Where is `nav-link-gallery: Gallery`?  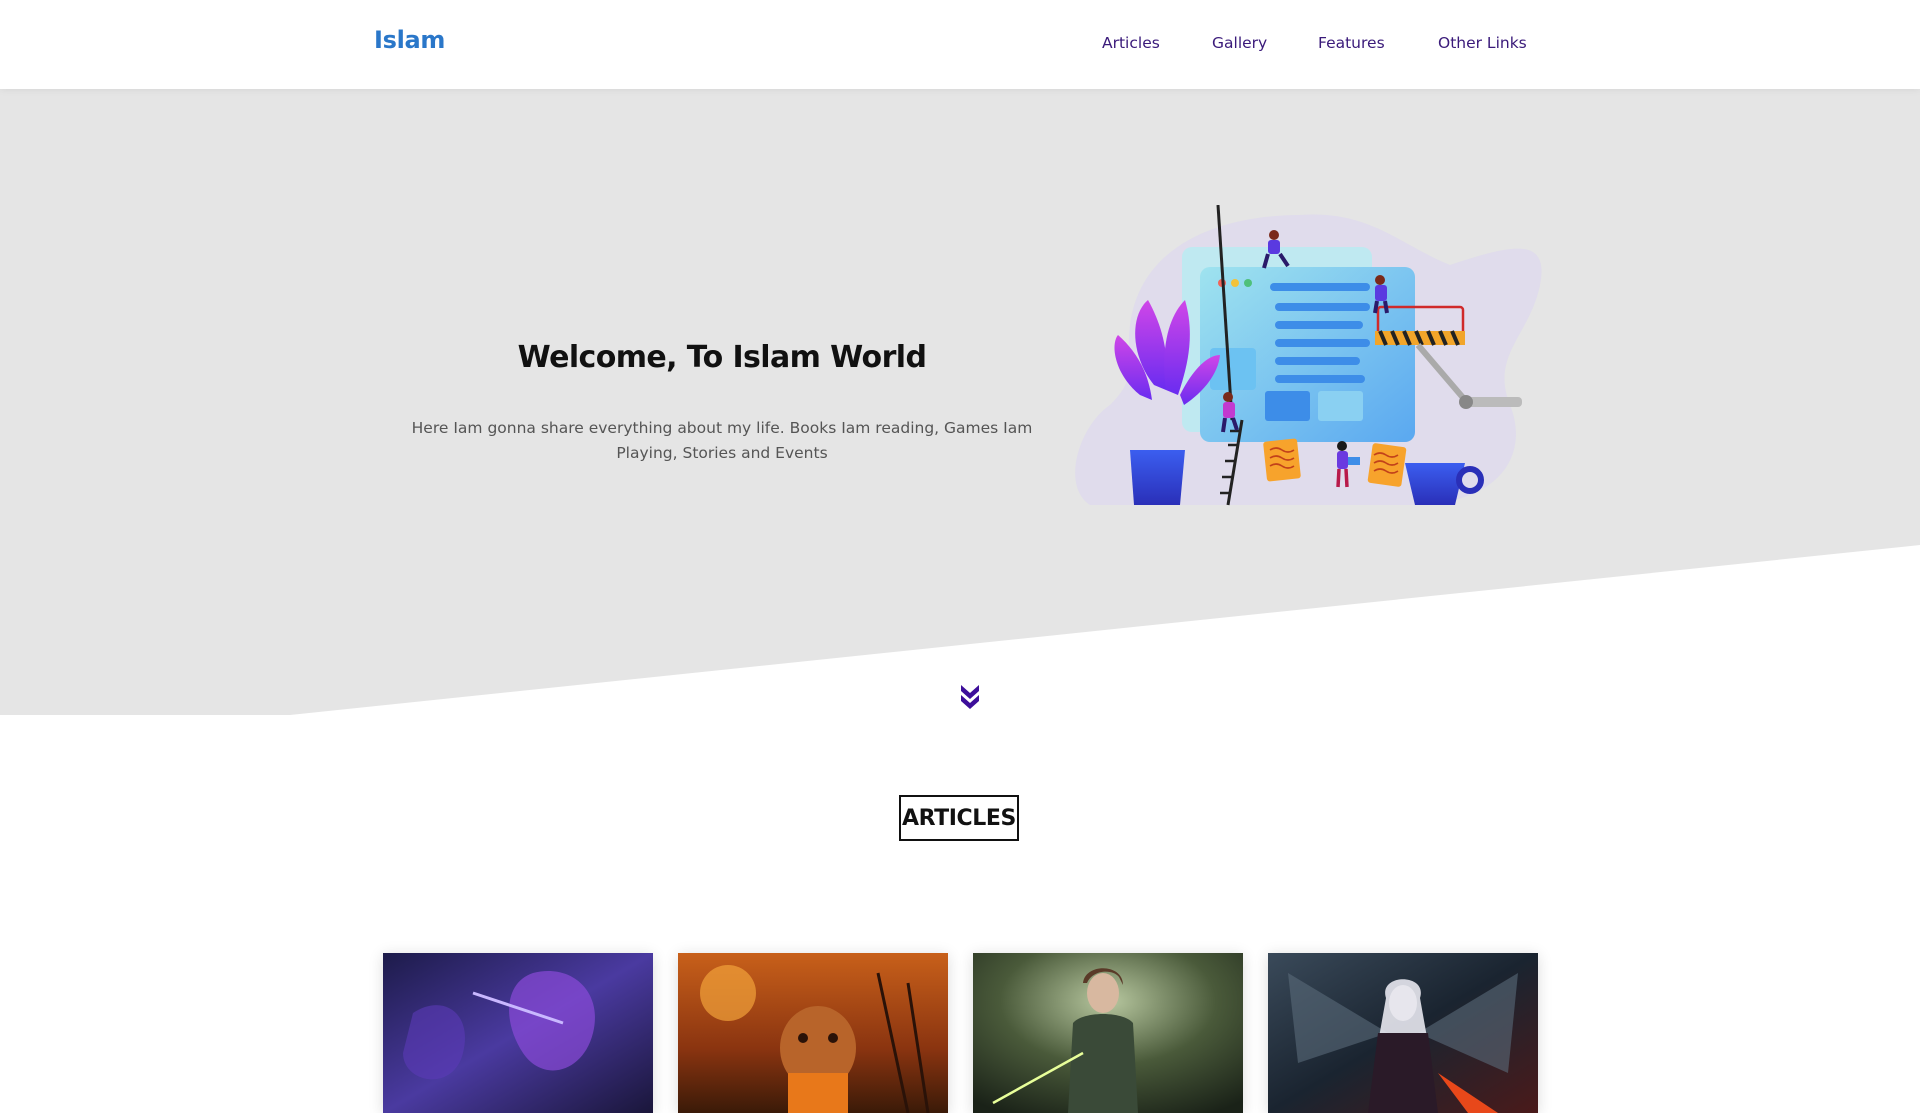 nav-link-gallery: Gallery is located at coordinates (1239, 43).